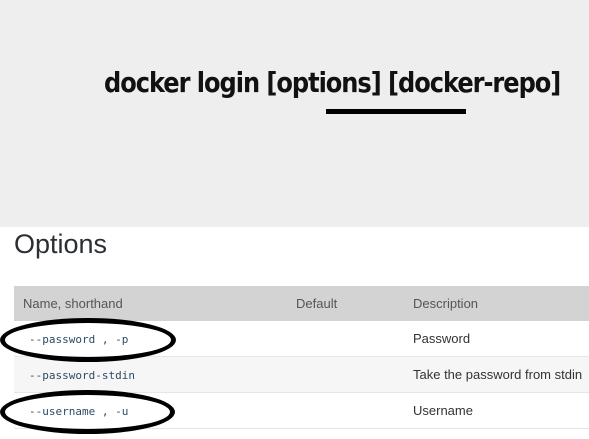 This screenshot has width=589, height=439. Describe the element at coordinates (498, 374) in the screenshot. I see `option-description: Take the password from stdin` at that location.